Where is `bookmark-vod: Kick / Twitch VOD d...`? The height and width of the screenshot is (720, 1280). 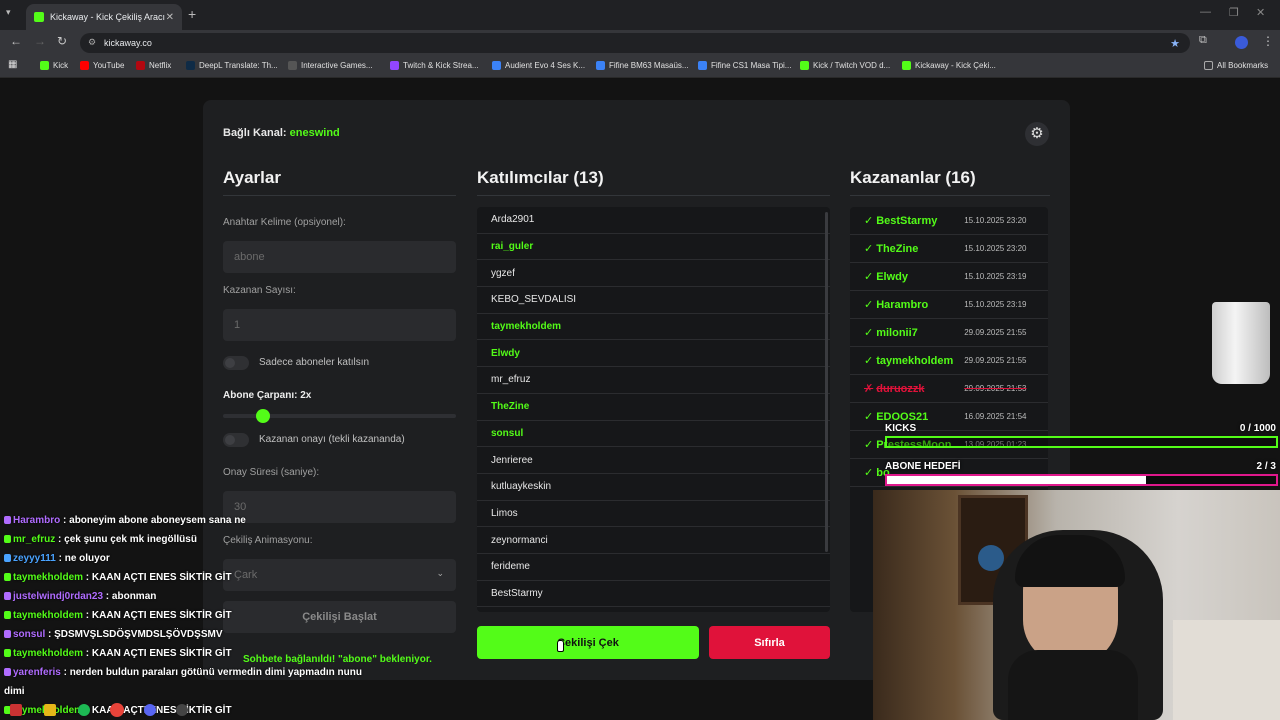 bookmark-vod: Kick / Twitch VOD d... is located at coordinates (845, 65).